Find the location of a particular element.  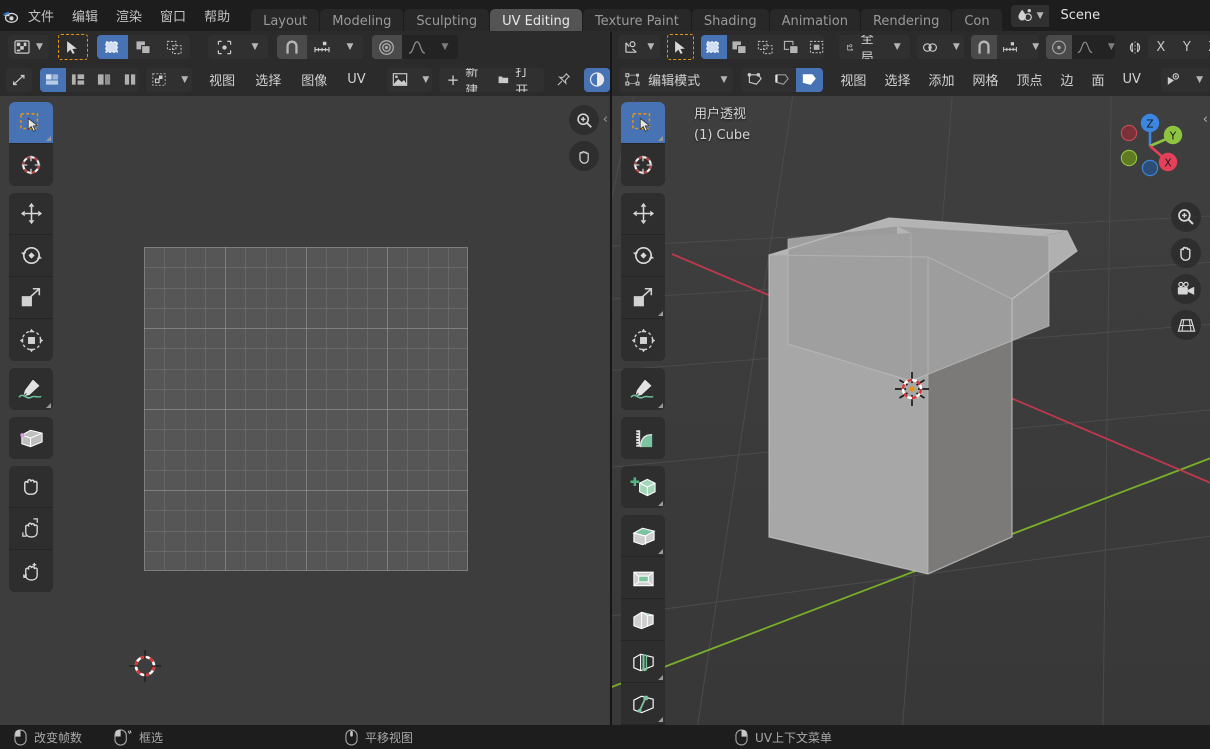

vp-menu-face: 面 is located at coordinates (1098, 80).